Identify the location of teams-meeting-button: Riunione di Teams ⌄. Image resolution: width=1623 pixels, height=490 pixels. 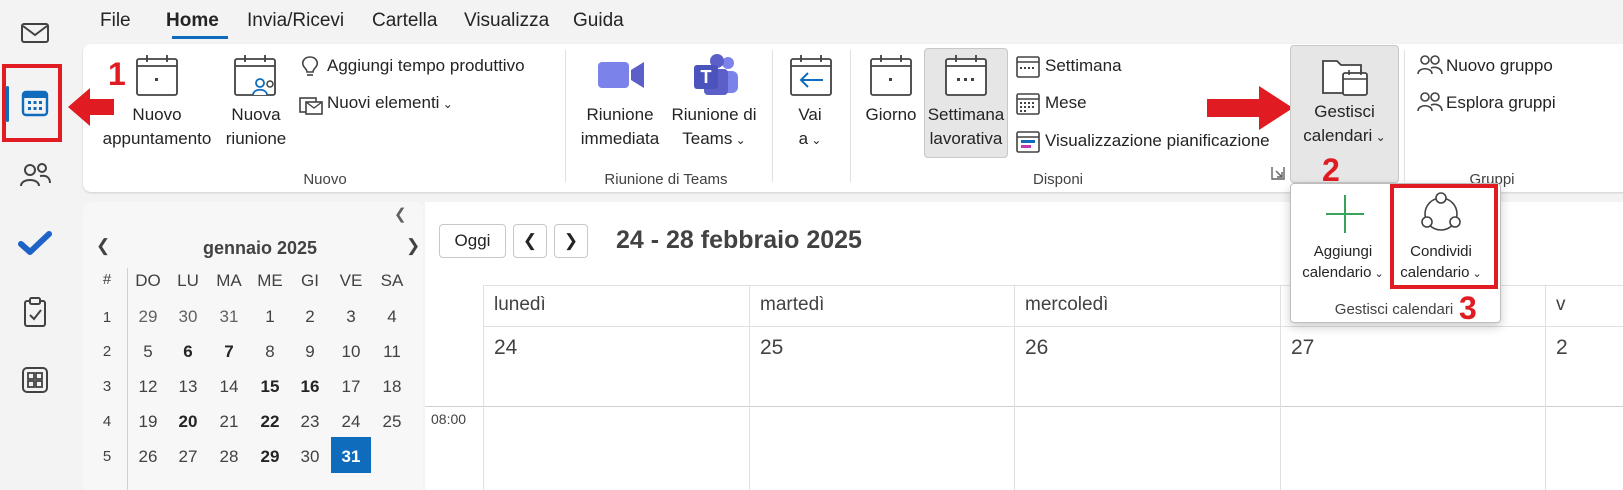
(714, 127).